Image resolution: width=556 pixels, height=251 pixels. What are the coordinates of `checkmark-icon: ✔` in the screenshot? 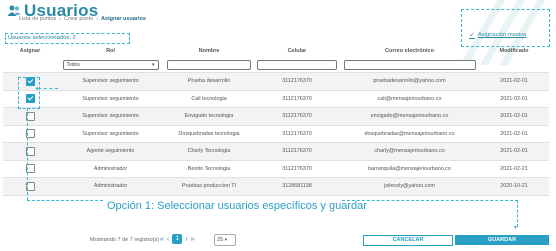 It's located at (472, 35).